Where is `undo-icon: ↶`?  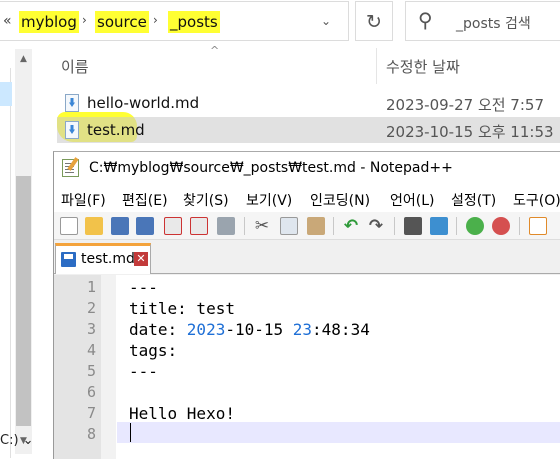
undo-icon: ↶ is located at coordinates (351, 226).